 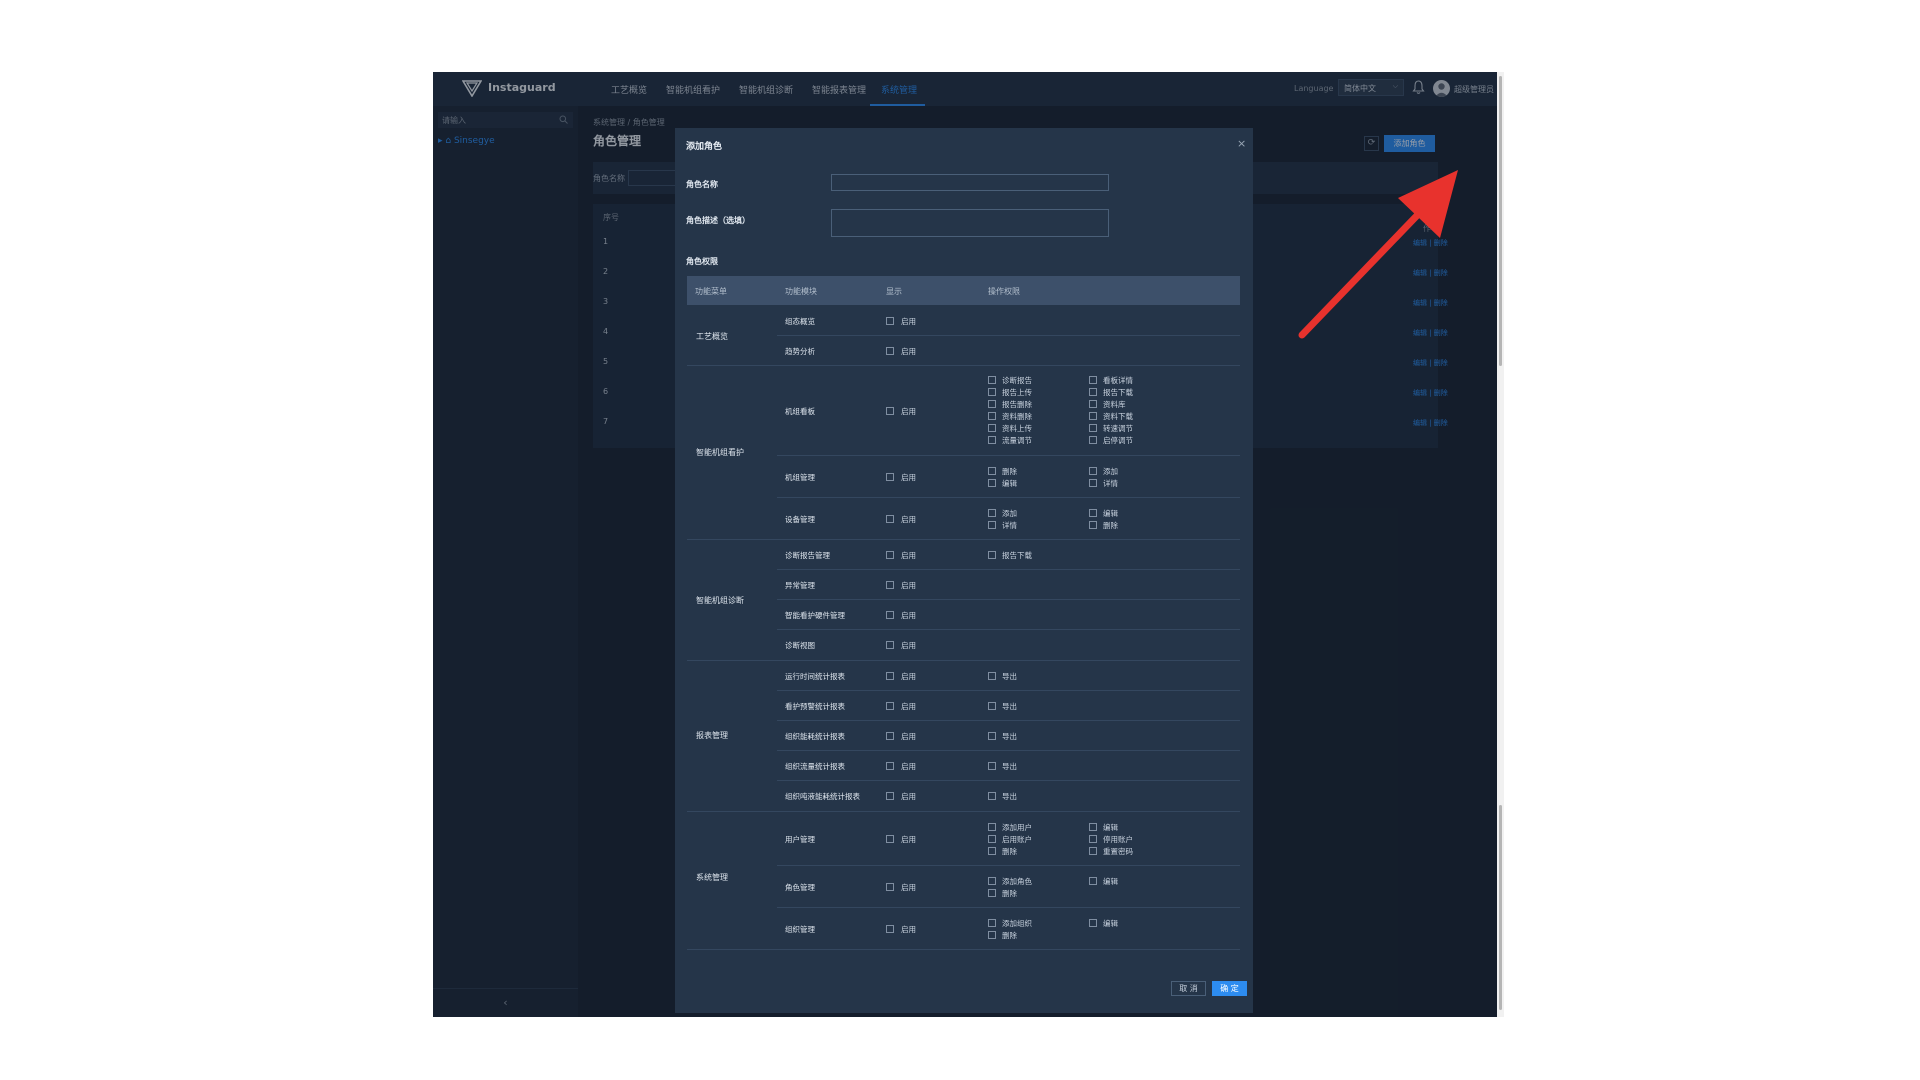 What do you see at coordinates (718, 220) in the screenshot?
I see `role-desc-label: 角色描述（选填）` at bounding box center [718, 220].